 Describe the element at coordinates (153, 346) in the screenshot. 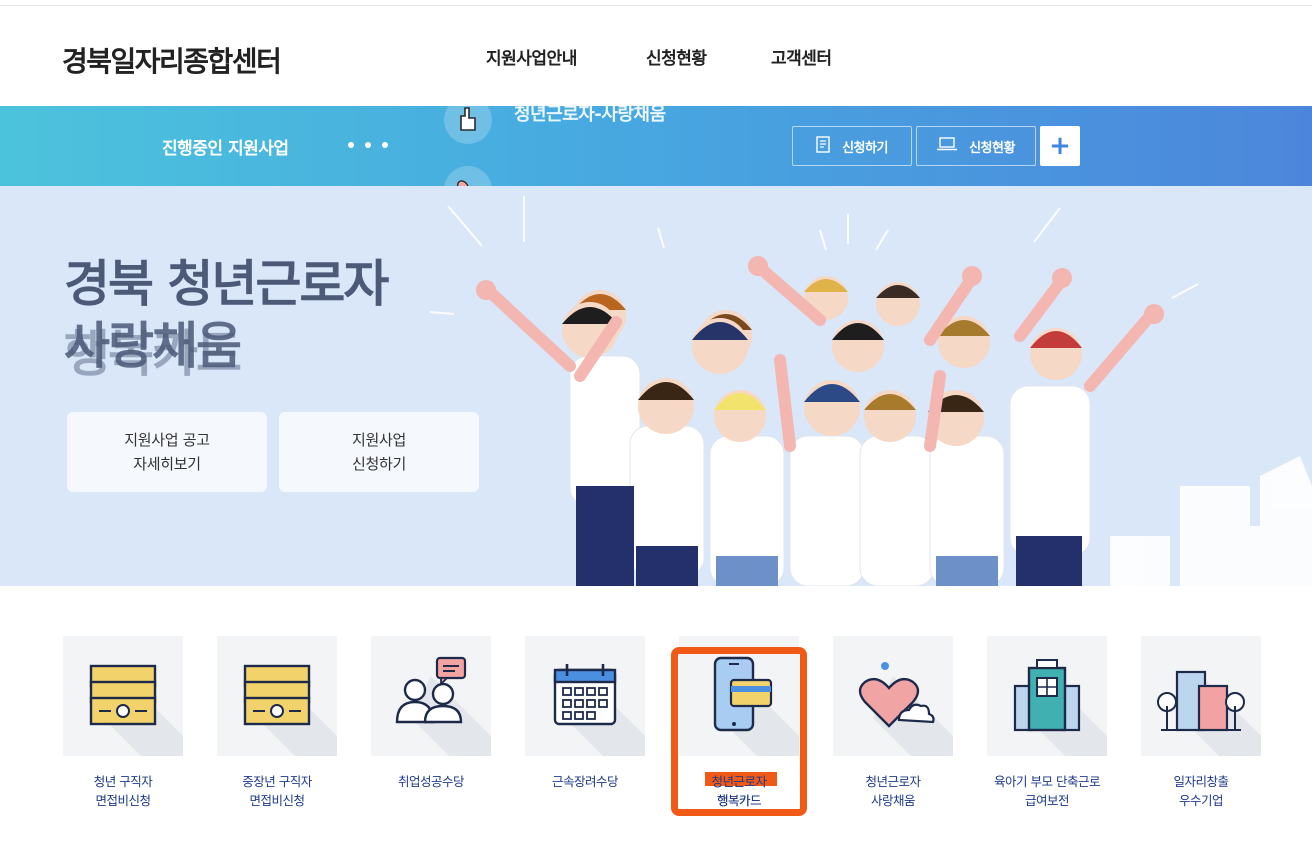

I see `hero-subtitle: 사랑채움` at that location.